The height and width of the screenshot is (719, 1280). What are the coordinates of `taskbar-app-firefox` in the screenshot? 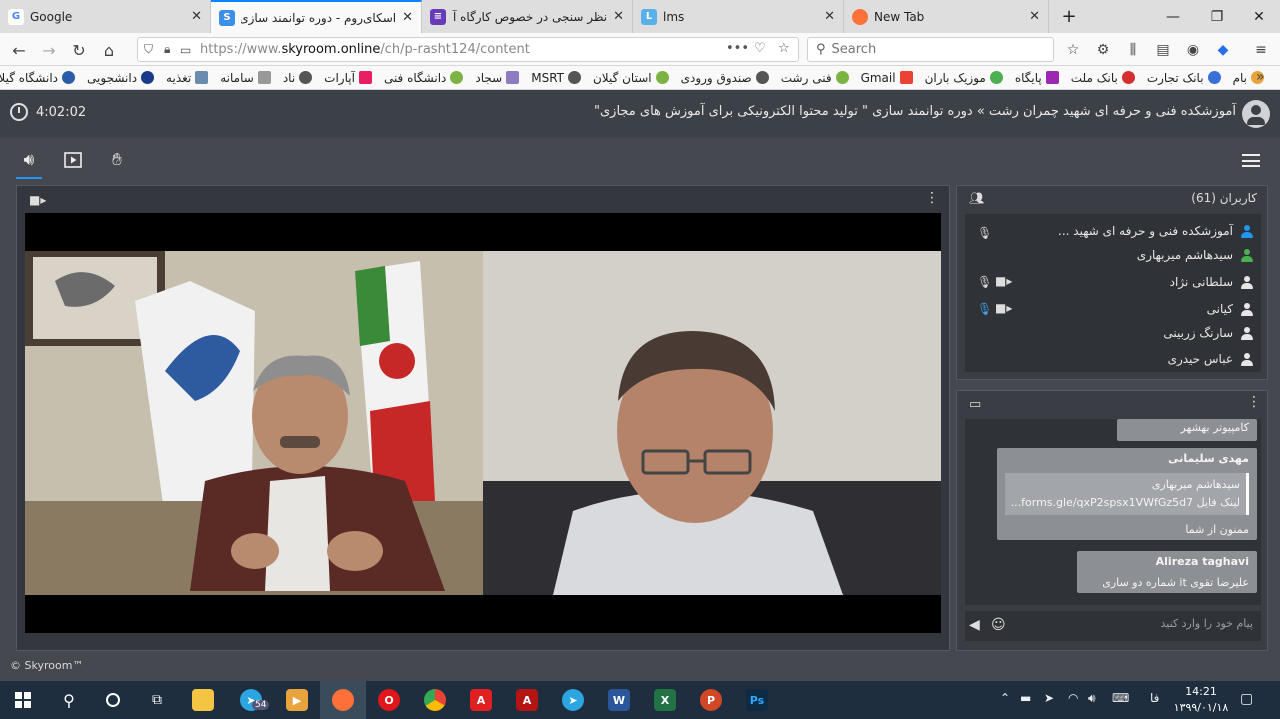 It's located at (343, 700).